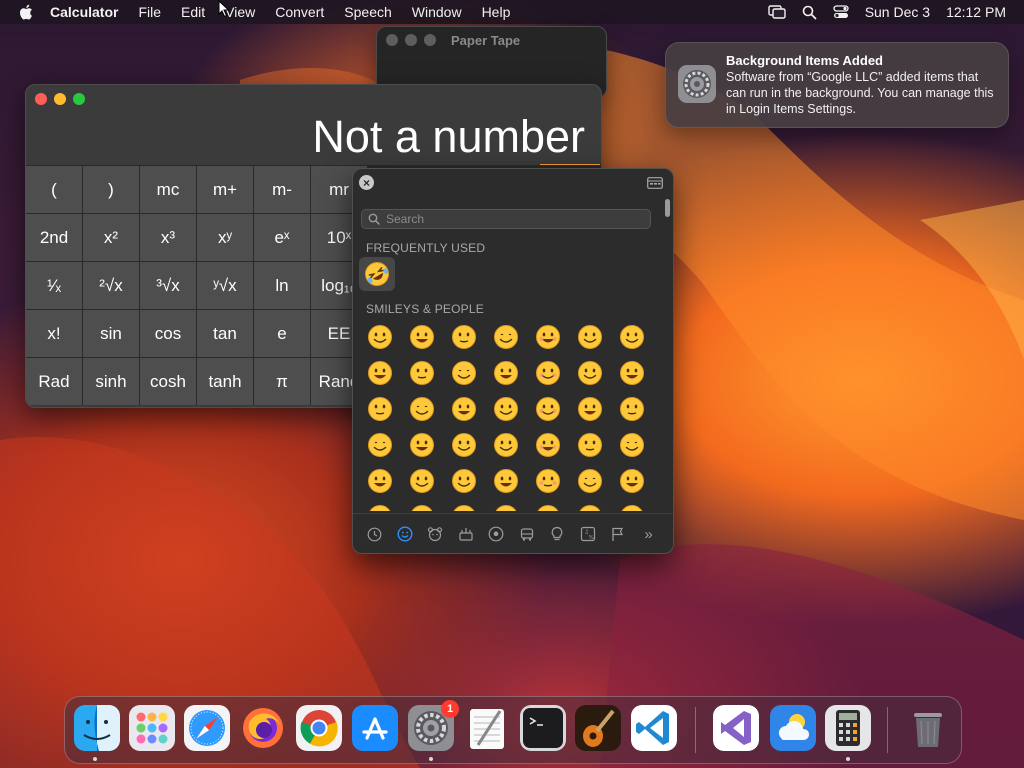  Describe the element at coordinates (437, 12) in the screenshot. I see `menu-window: Window` at that location.